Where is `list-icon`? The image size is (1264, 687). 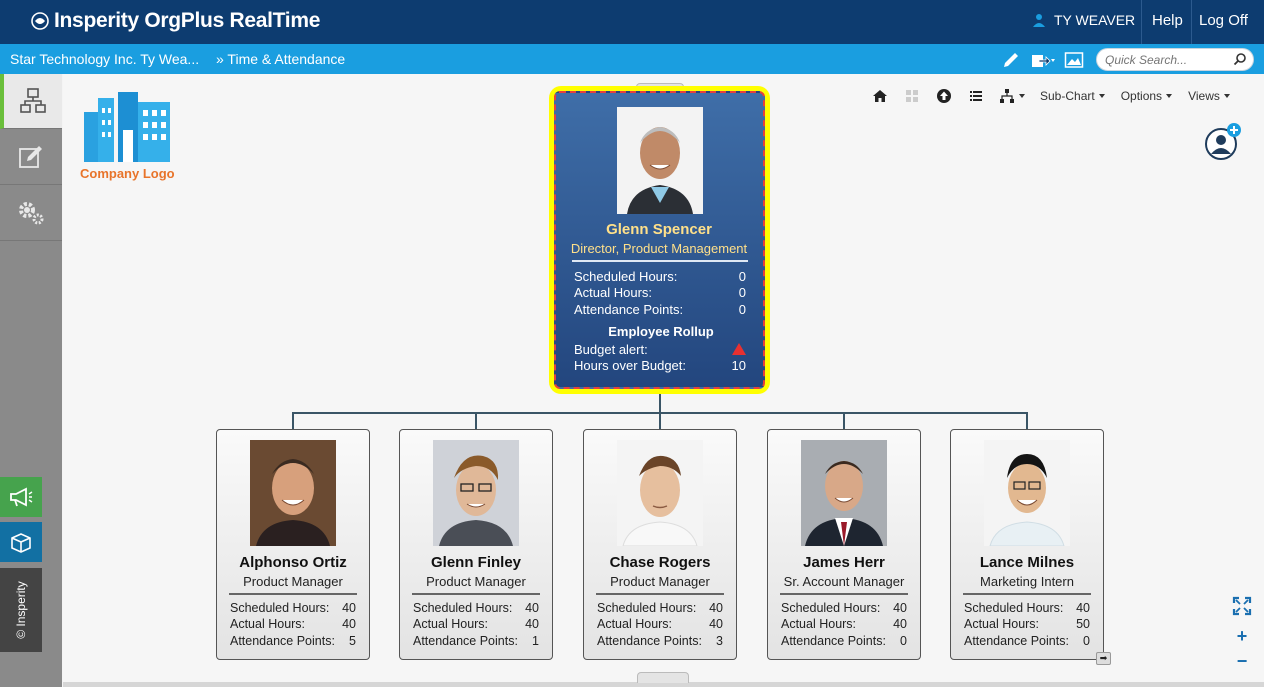
list-icon is located at coordinates (976, 96).